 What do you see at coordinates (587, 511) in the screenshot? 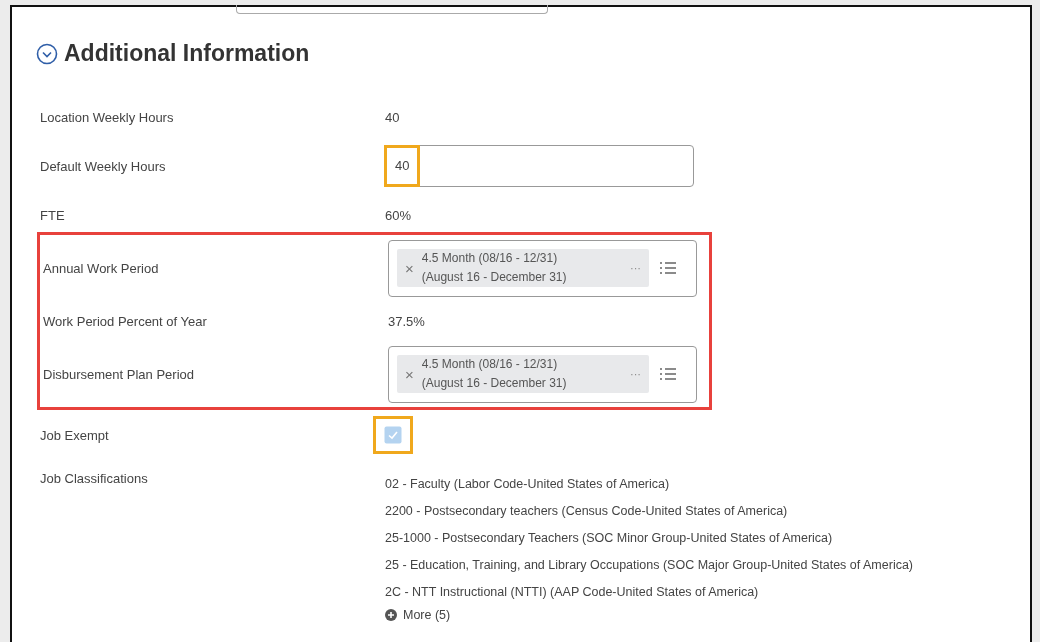
I see `classification-item: 2200 - Postsecondary teachers (Census Code-United States of America)` at bounding box center [587, 511].